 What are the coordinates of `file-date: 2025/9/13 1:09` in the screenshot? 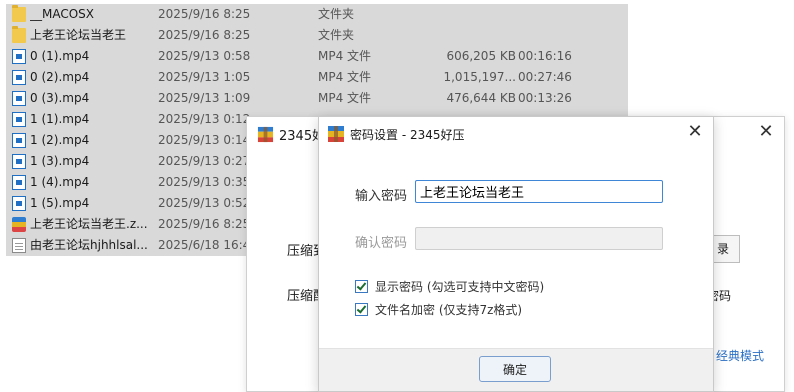 It's located at (204, 98).